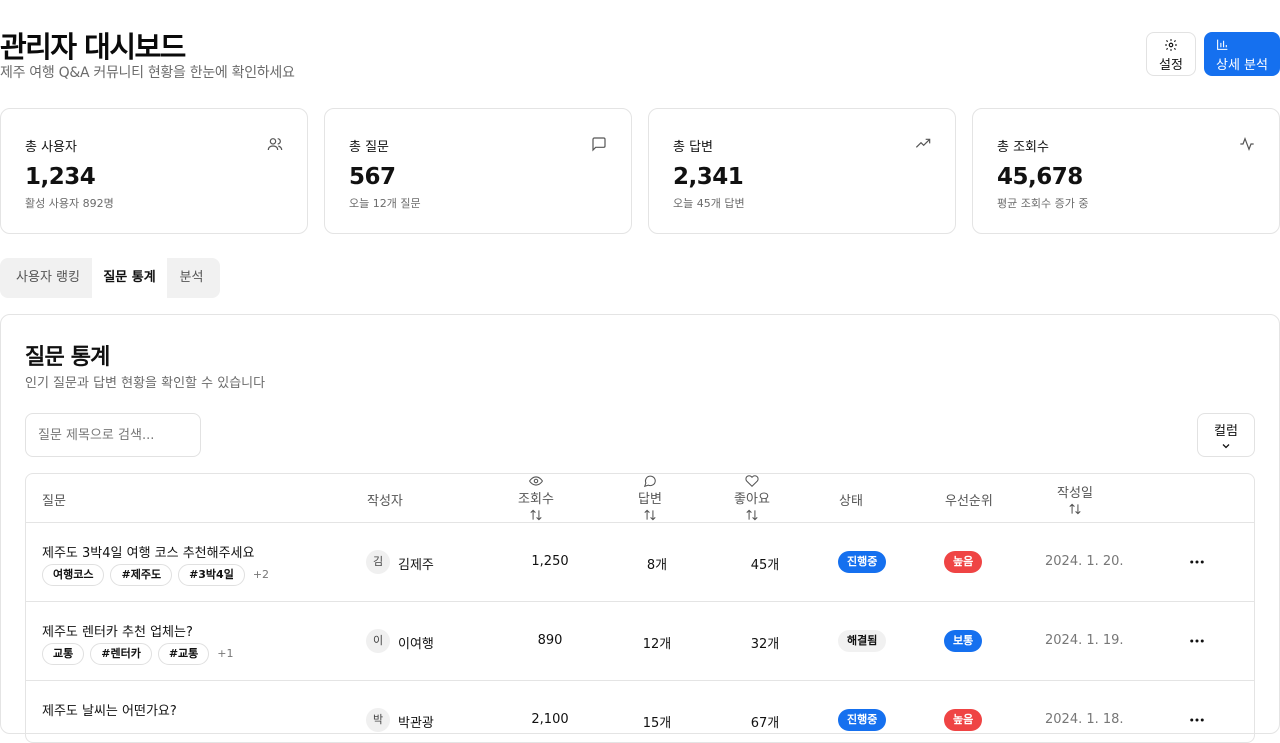 The width and height of the screenshot is (1280, 743). Describe the element at coordinates (802, 171) in the screenshot. I see `stat-card-answers: 총 답변 2,341 오늘 45개 답변` at that location.